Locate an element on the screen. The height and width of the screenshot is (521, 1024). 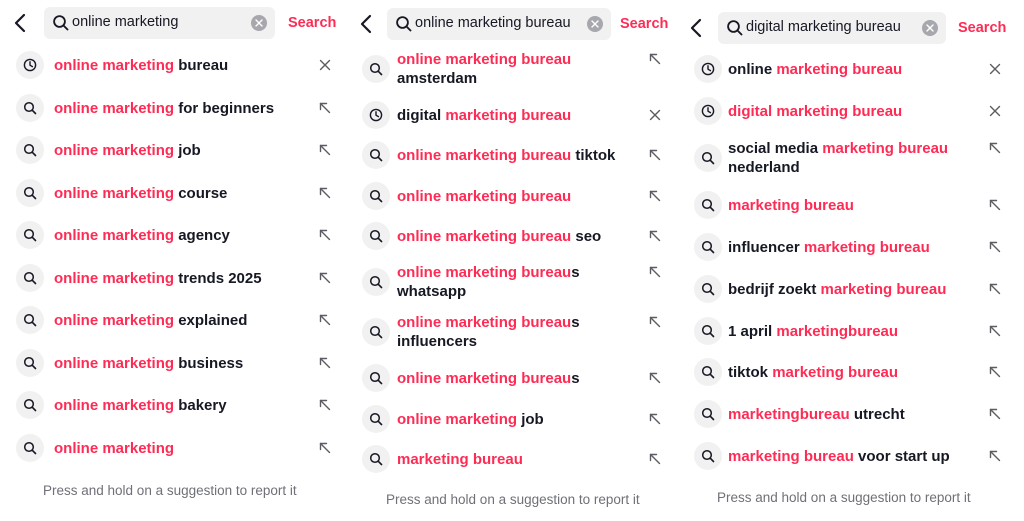
suggestion-row: online marketing bureaus is located at coordinates (519, 378).